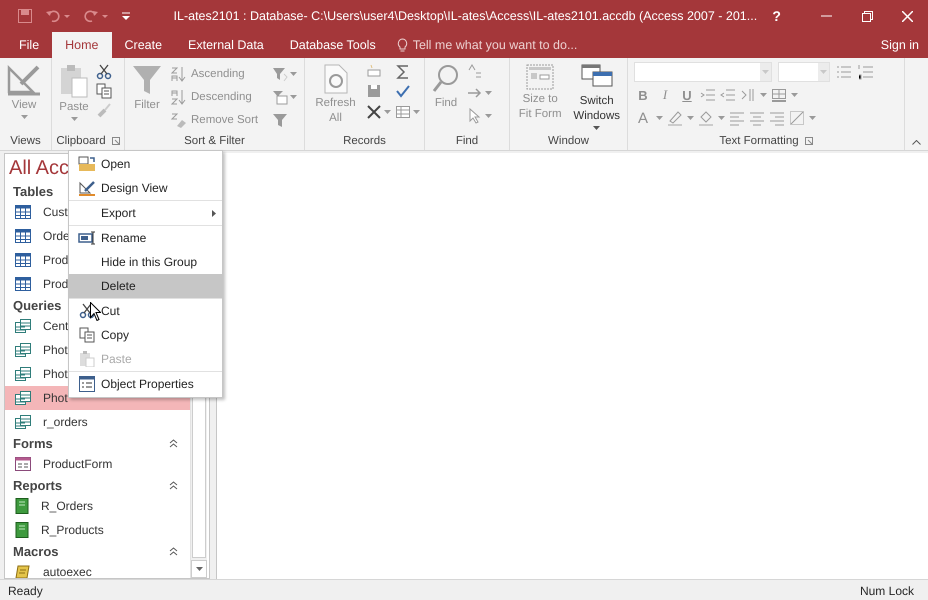  Describe the element at coordinates (759, 140) in the screenshot. I see `group-label: Text Formatting` at that location.